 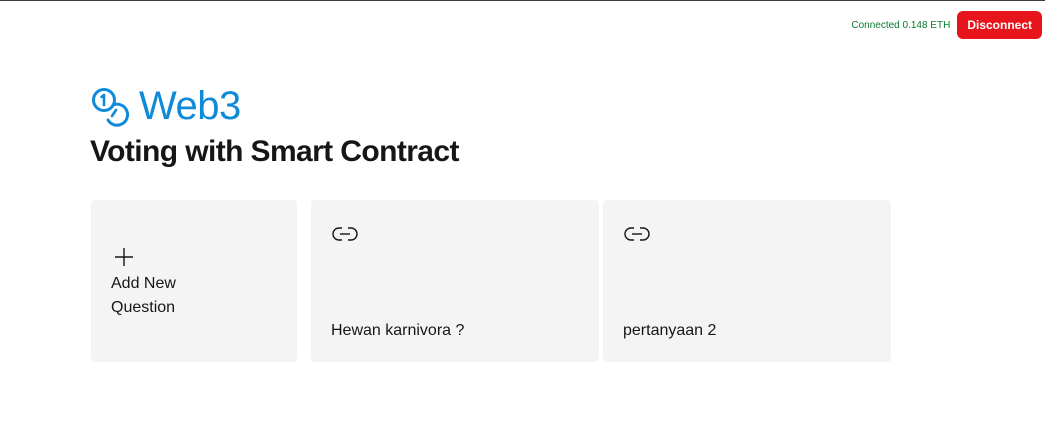 I want to click on page-title: Voting with Smart Contract, so click(x=274, y=151).